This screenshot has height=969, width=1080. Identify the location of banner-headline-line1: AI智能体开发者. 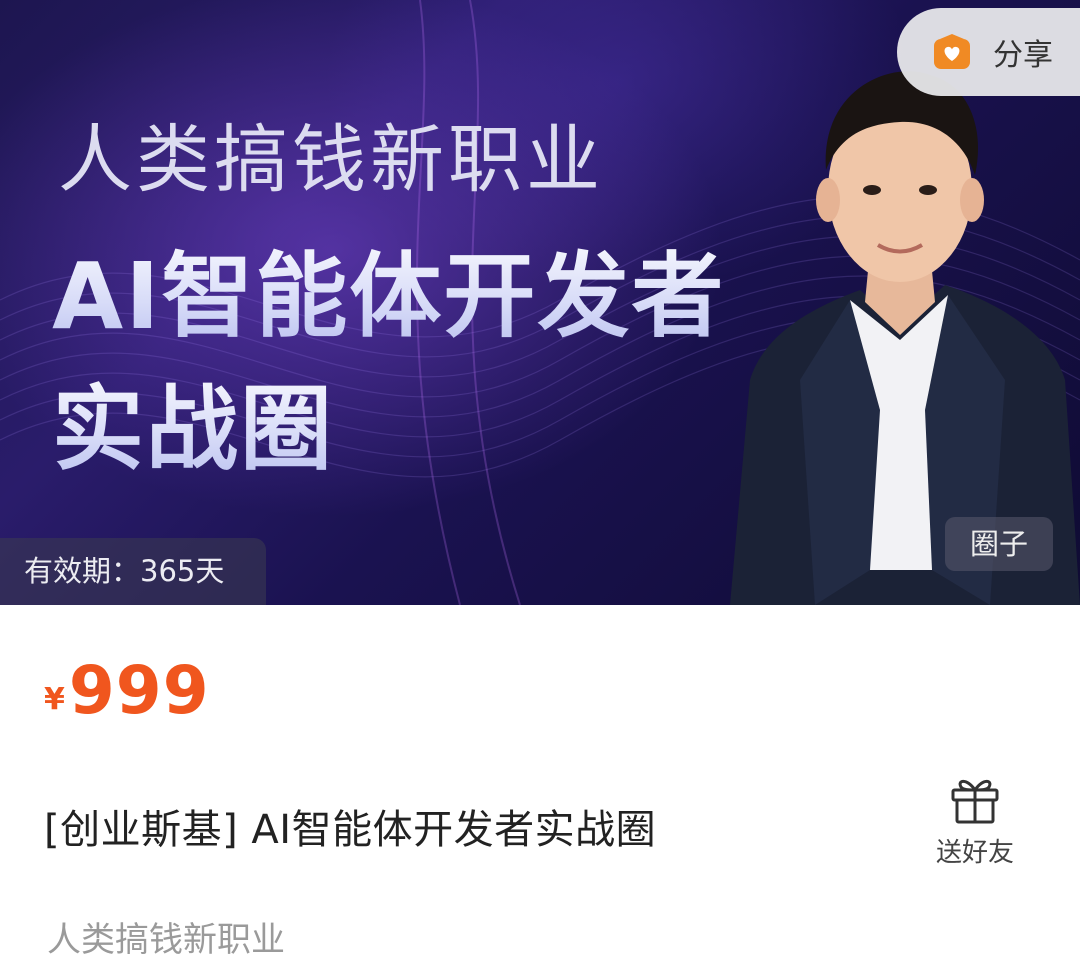
(388, 288).